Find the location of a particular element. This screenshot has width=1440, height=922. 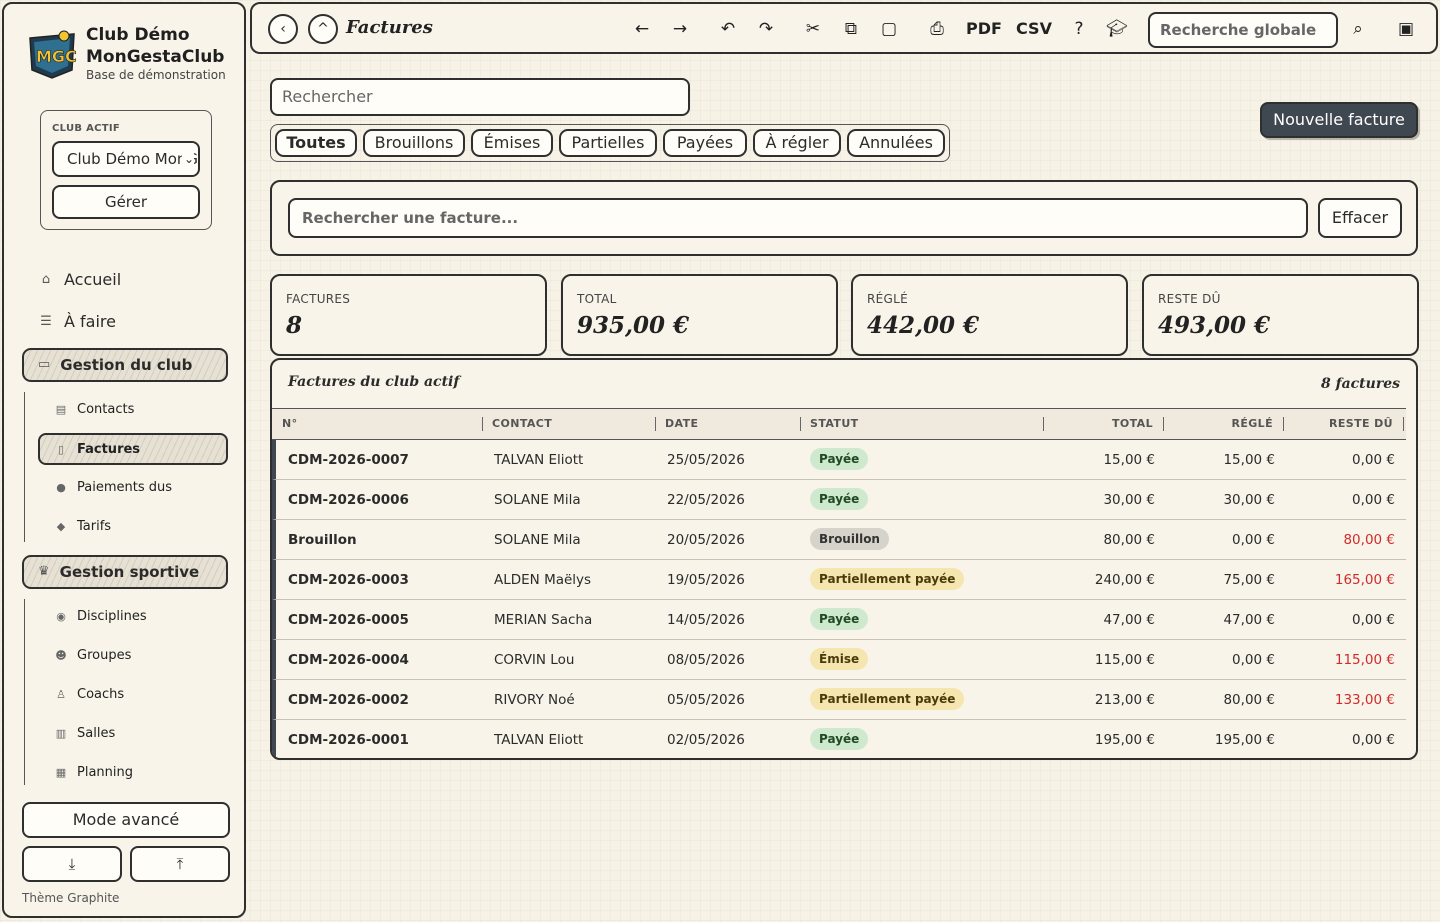

invoice-total: 115,00 € is located at coordinates (1124, 660).